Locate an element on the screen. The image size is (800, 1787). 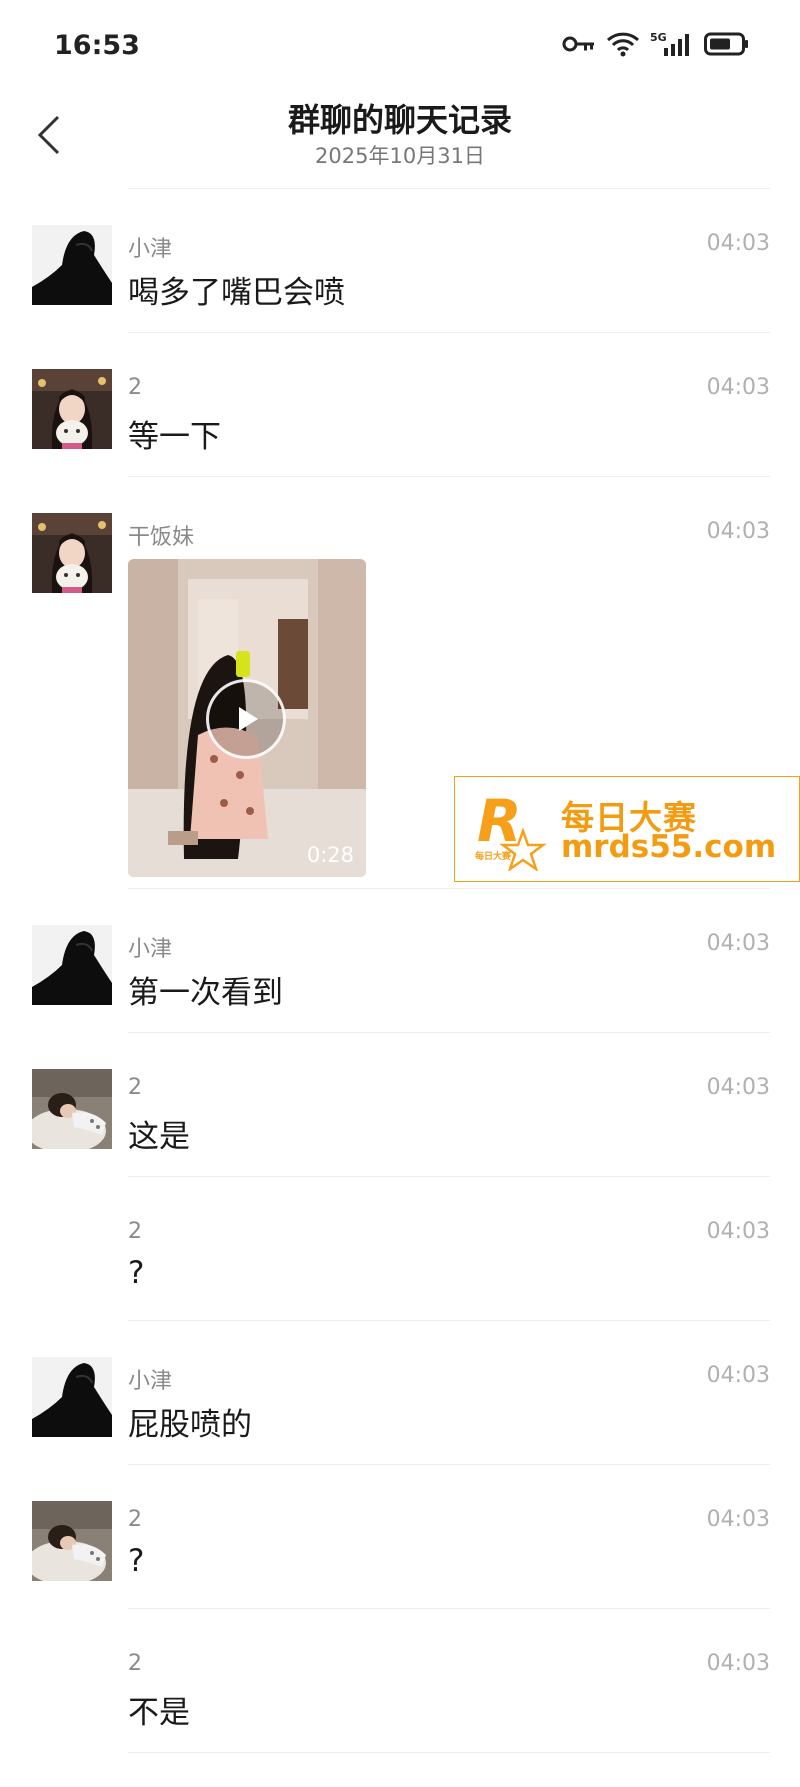
network-label: 5G is located at coordinates (658, 37).